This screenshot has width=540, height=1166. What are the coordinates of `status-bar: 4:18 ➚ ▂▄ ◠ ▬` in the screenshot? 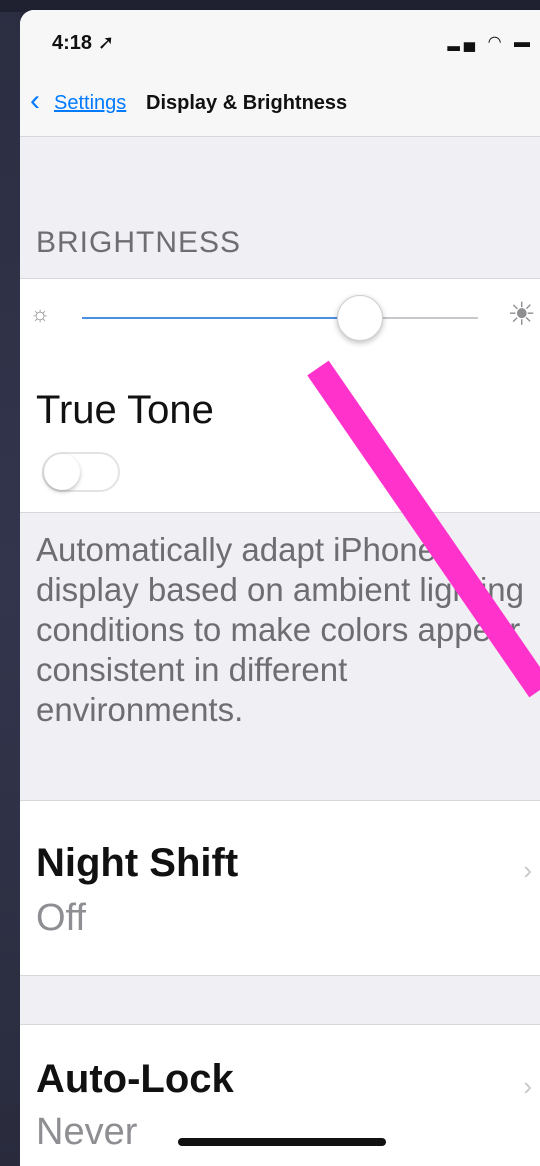 It's located at (280, 40).